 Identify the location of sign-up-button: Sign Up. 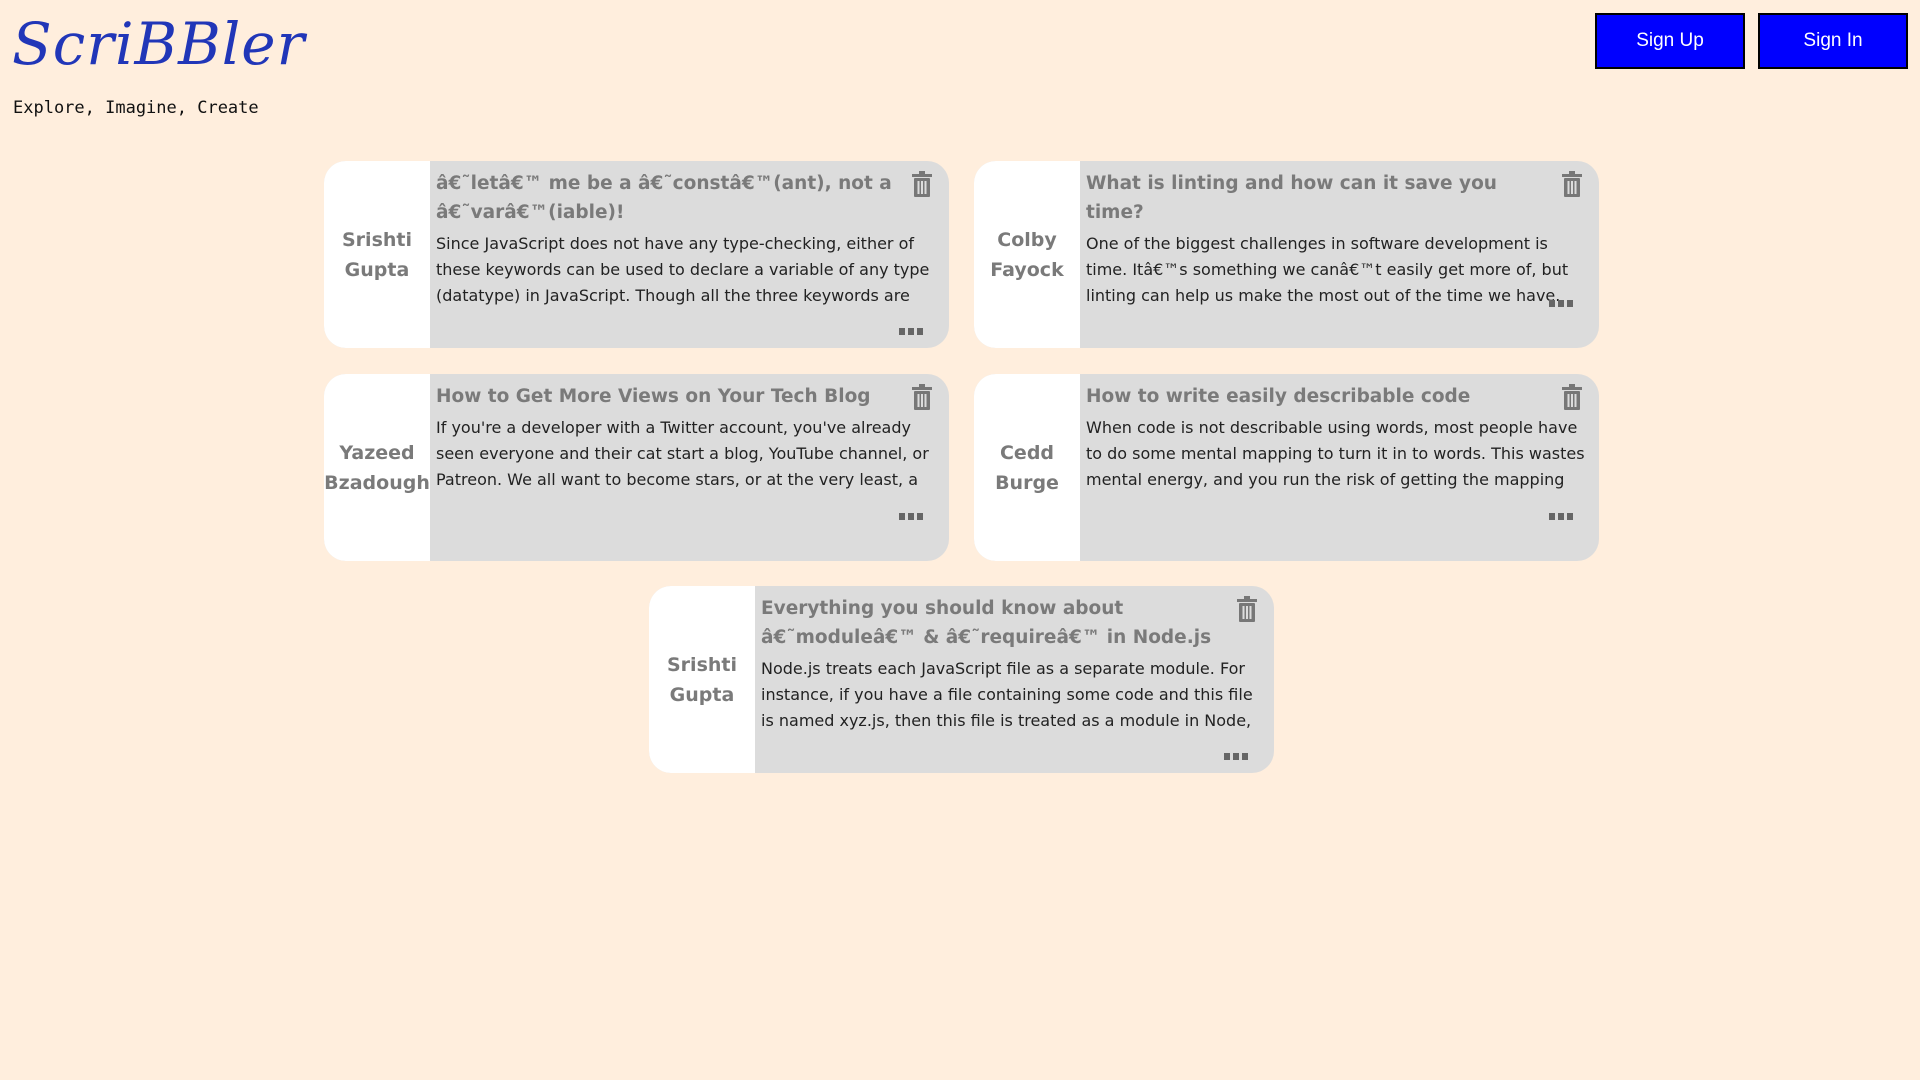
(1670, 41).